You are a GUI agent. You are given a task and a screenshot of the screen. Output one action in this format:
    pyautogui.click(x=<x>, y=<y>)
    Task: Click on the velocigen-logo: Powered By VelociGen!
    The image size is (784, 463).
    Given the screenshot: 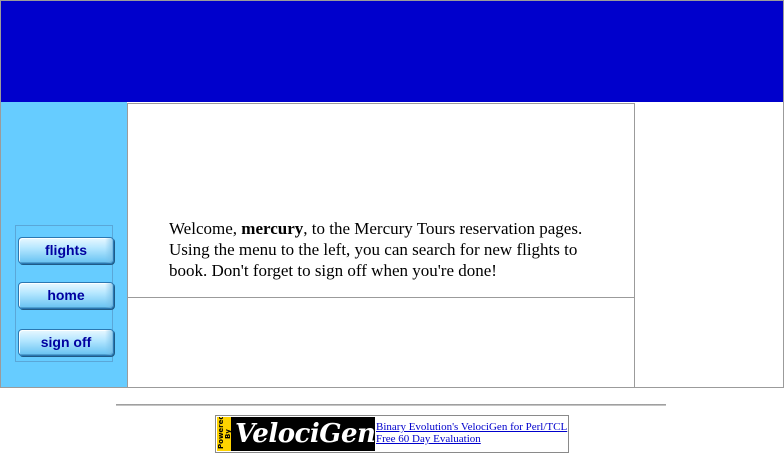 What is the action you would take?
    pyautogui.click(x=296, y=434)
    